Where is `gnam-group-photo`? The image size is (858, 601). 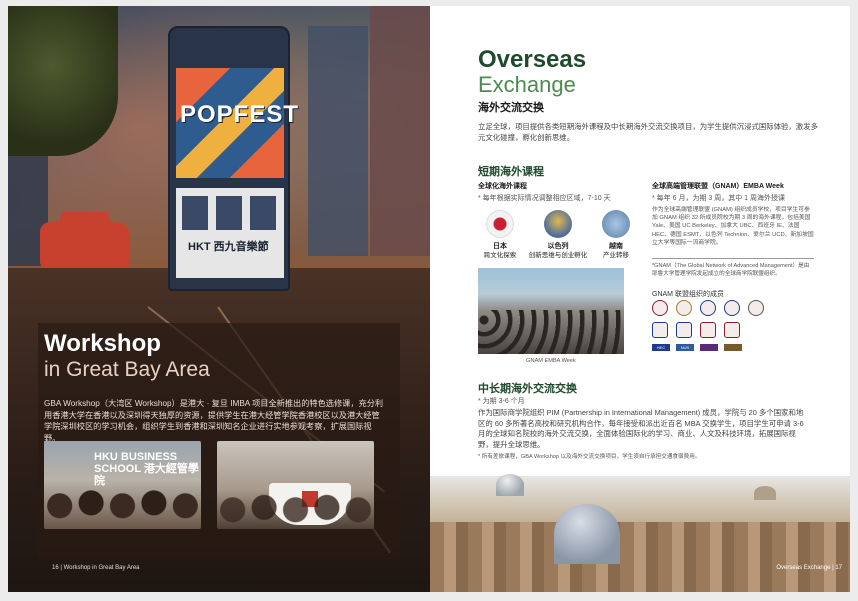 gnam-group-photo is located at coordinates (551, 311).